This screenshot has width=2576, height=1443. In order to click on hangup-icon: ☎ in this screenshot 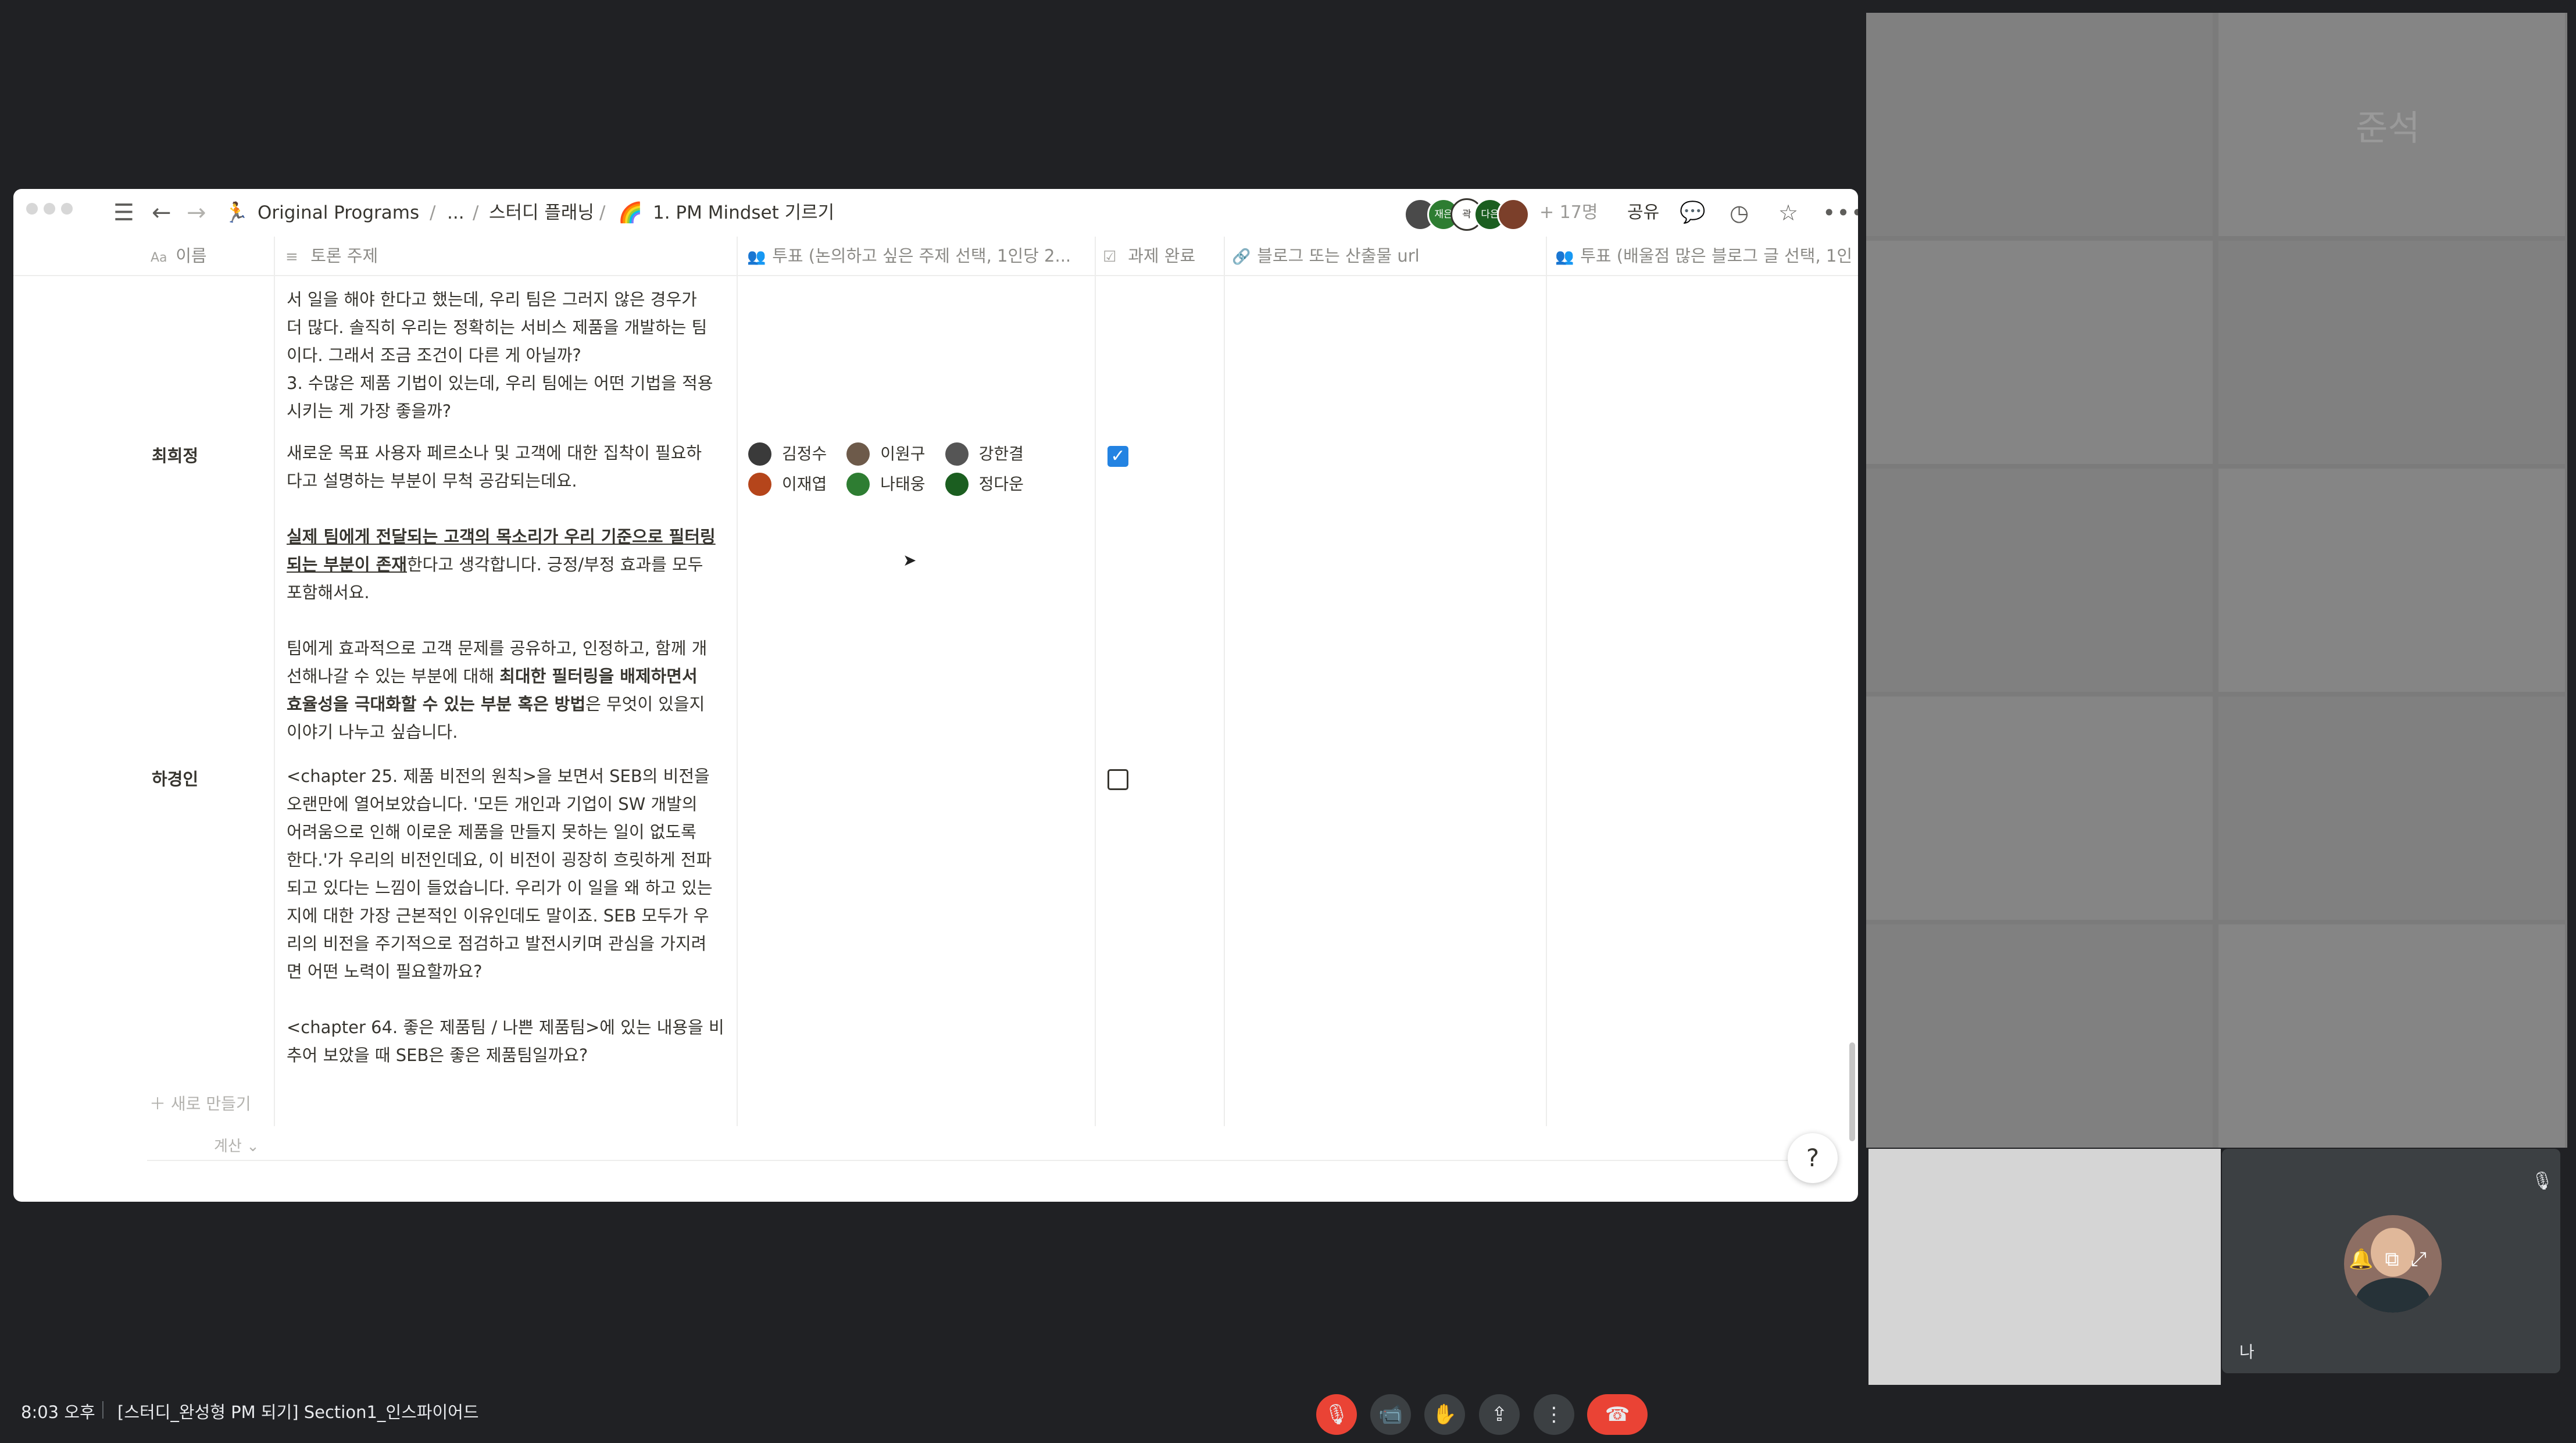, I will do `click(1617, 1415)`.